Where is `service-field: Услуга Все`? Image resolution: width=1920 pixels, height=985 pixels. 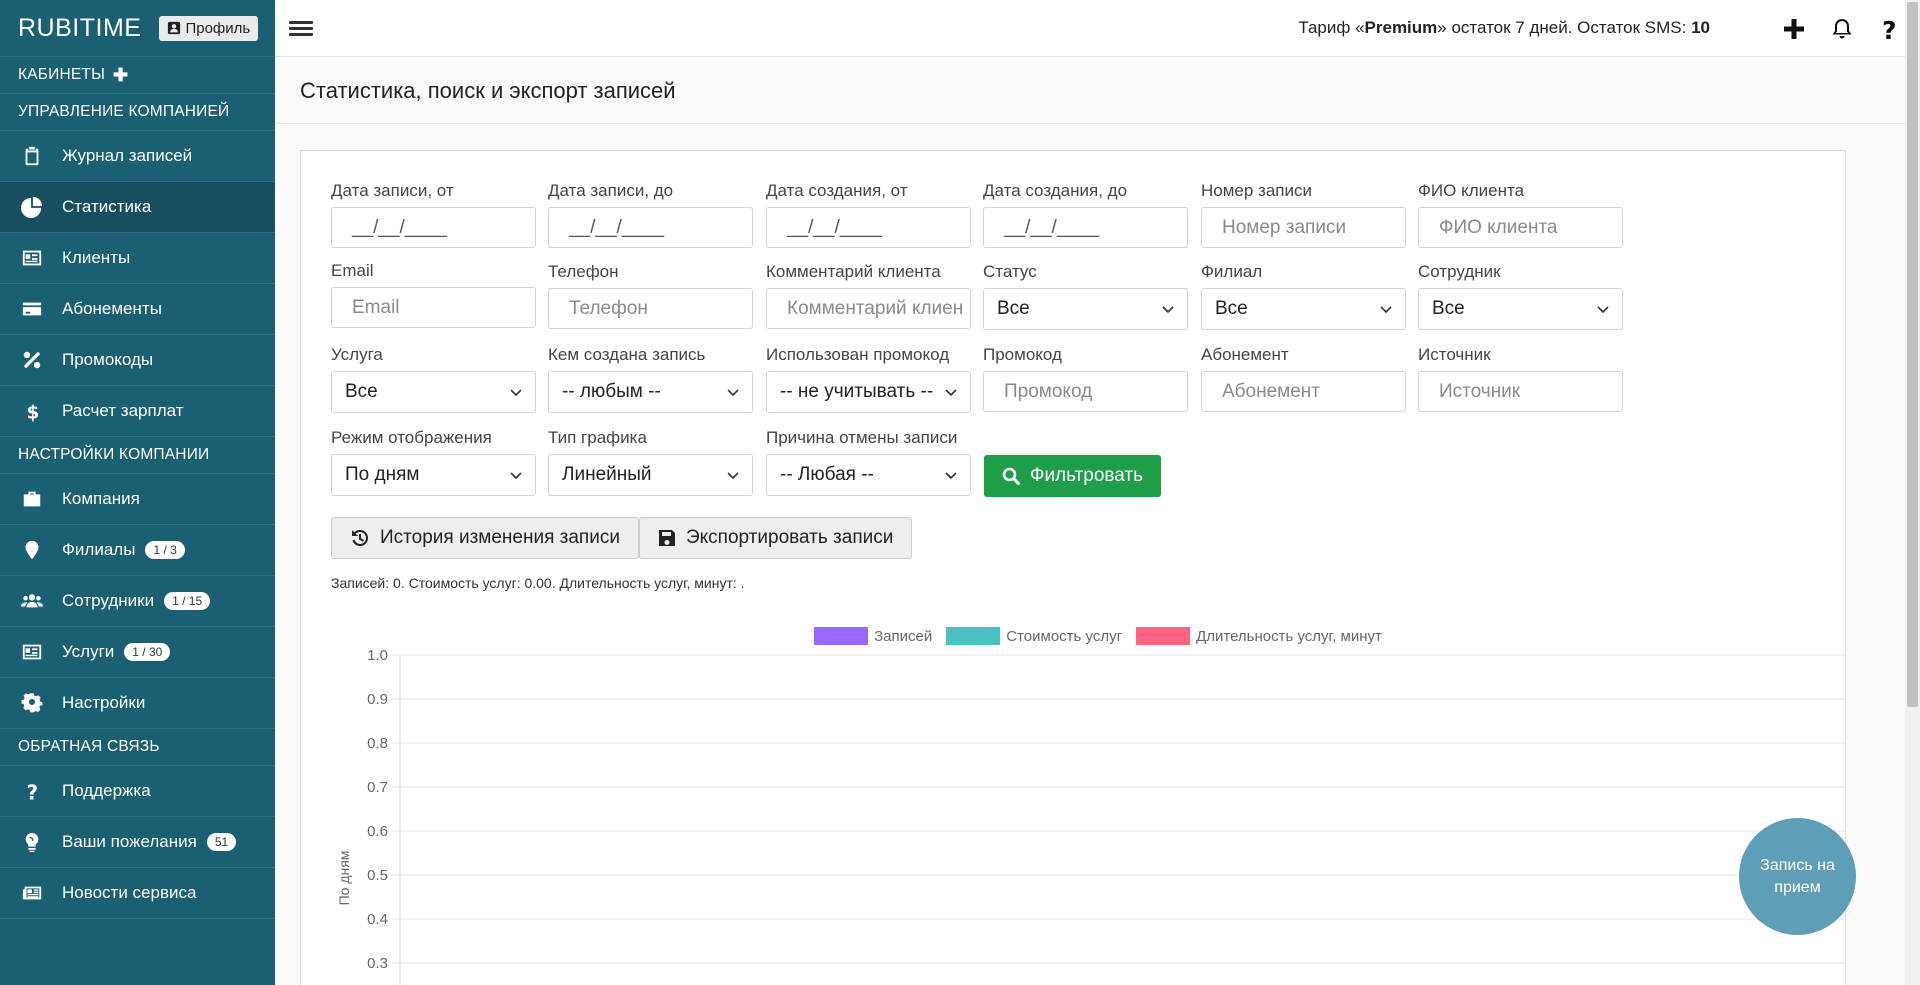 service-field: Услуга Все is located at coordinates (433, 379).